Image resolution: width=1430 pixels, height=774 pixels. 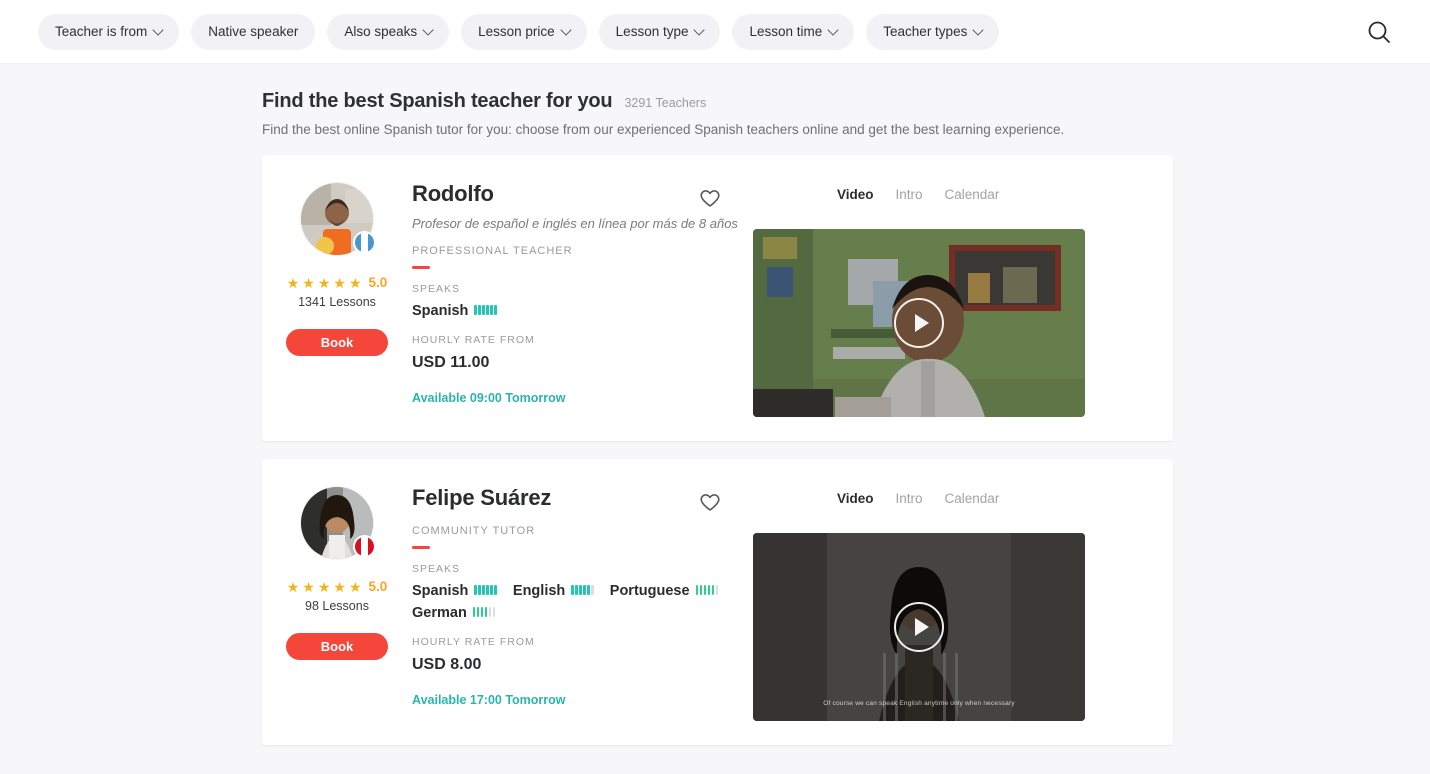 I want to click on language-item: German, so click(x=454, y=612).